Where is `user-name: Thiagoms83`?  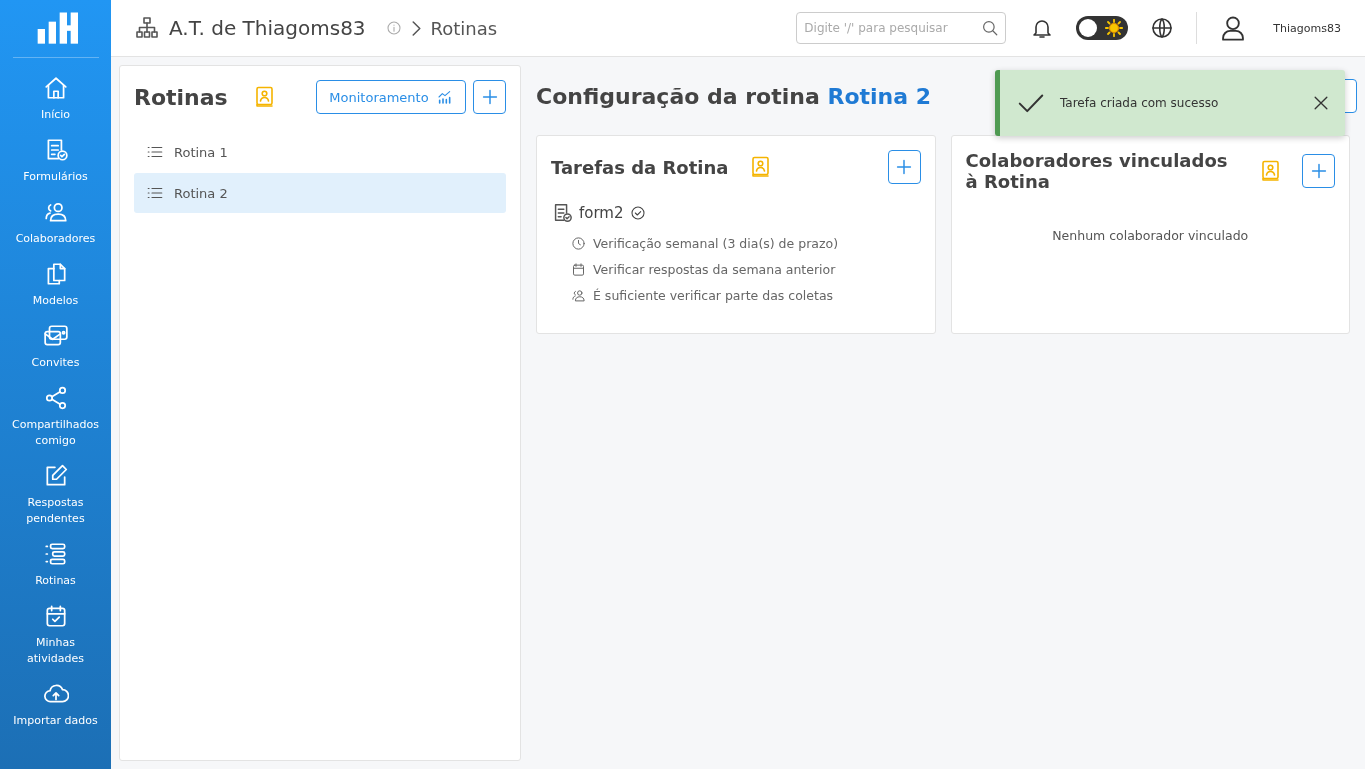 user-name: Thiagoms83 is located at coordinates (1307, 28).